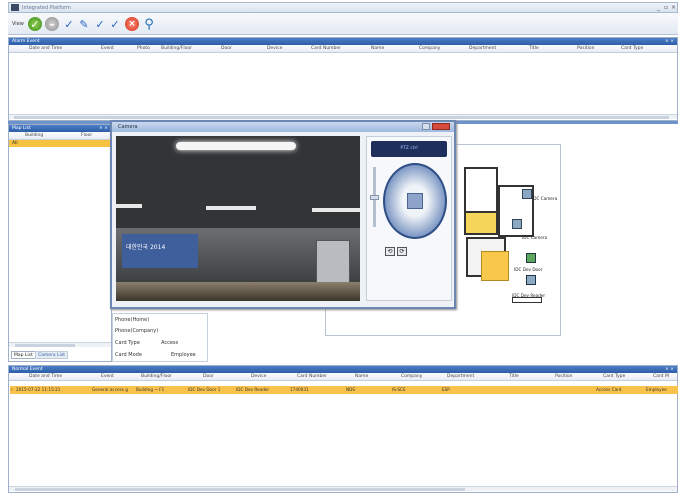 The height and width of the screenshot is (493, 682). What do you see at coordinates (361, 376) in the screenshot?
I see `ncol-name: Name` at bounding box center [361, 376].